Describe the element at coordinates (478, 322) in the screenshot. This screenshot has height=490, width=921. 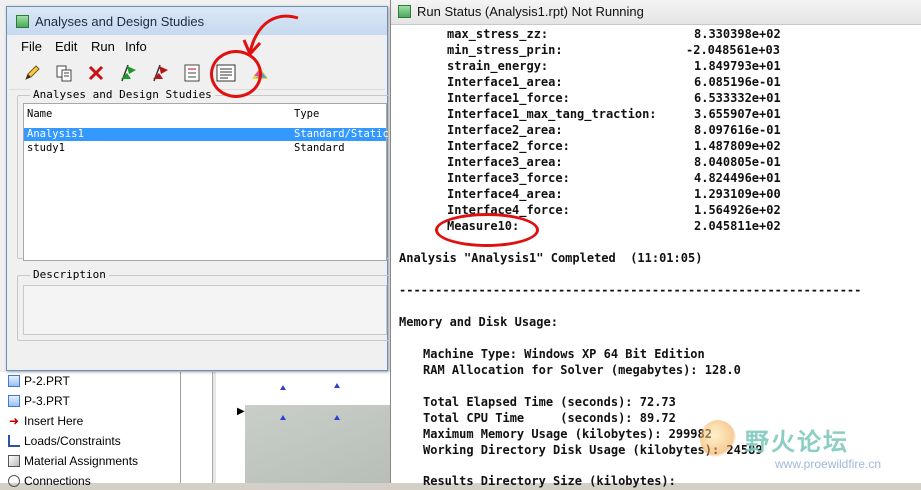
I see `memory-heading: Memory and Disk Usage:` at that location.